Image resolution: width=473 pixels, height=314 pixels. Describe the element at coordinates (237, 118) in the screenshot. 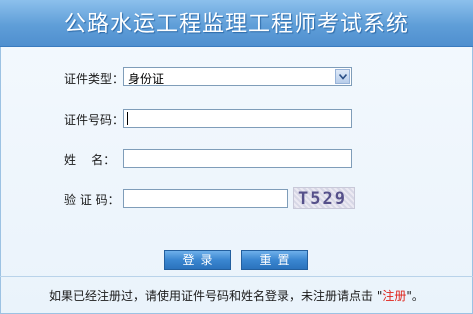

I see `id-number-input` at that location.